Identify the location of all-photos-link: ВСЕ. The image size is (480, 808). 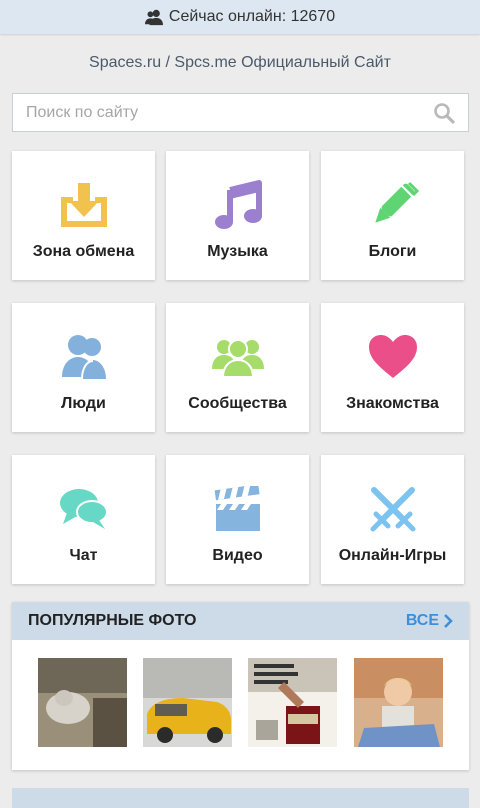
(429, 621).